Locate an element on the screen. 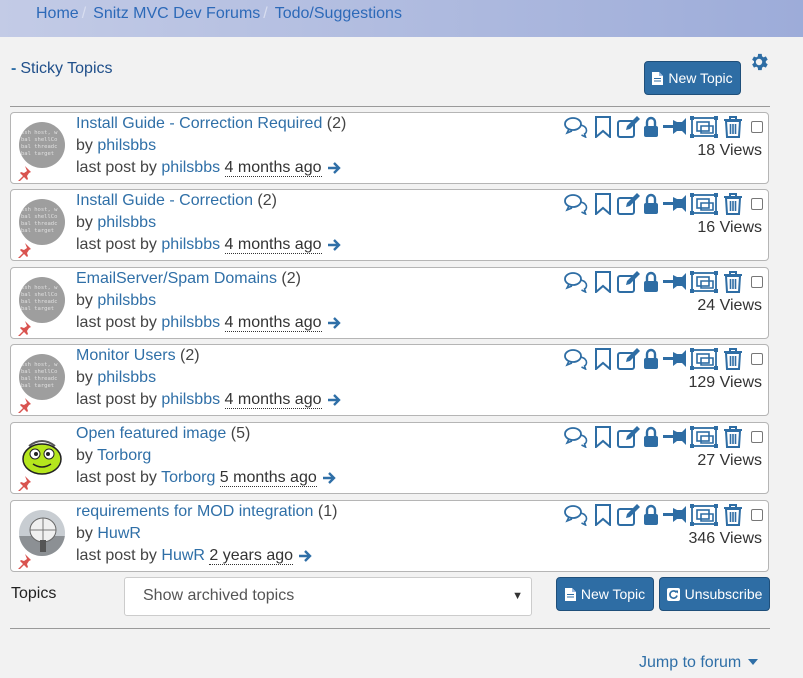  jump-to-forum: Jump to forum is located at coordinates (698, 663).